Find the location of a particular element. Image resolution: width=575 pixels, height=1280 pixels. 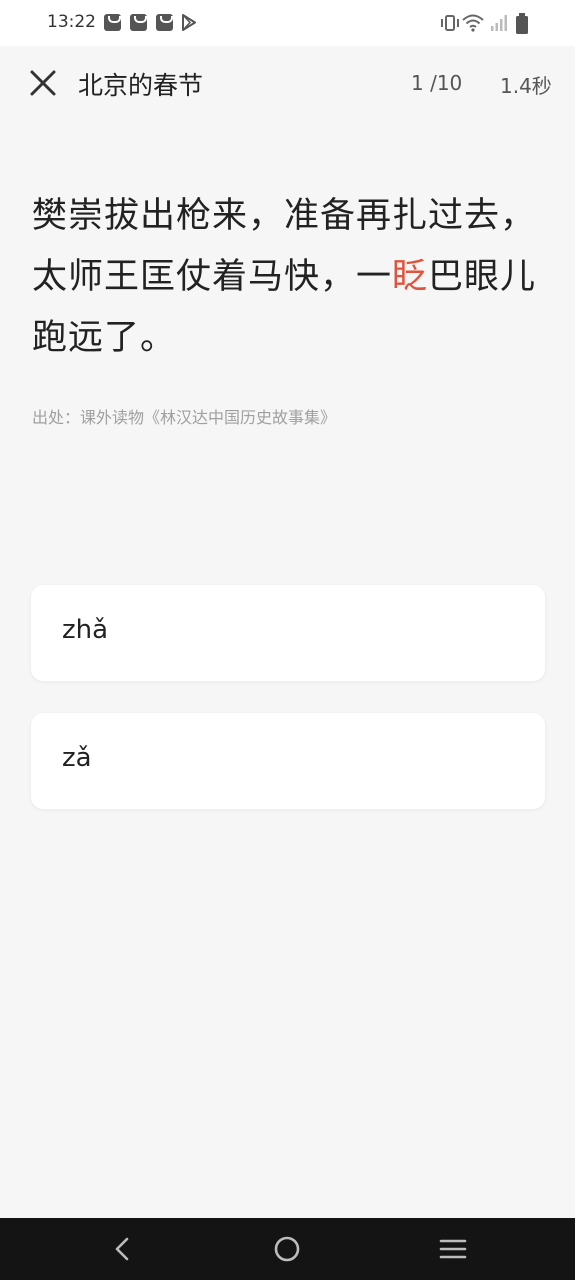

answer-option-1: zhǎ is located at coordinates (288, 633).